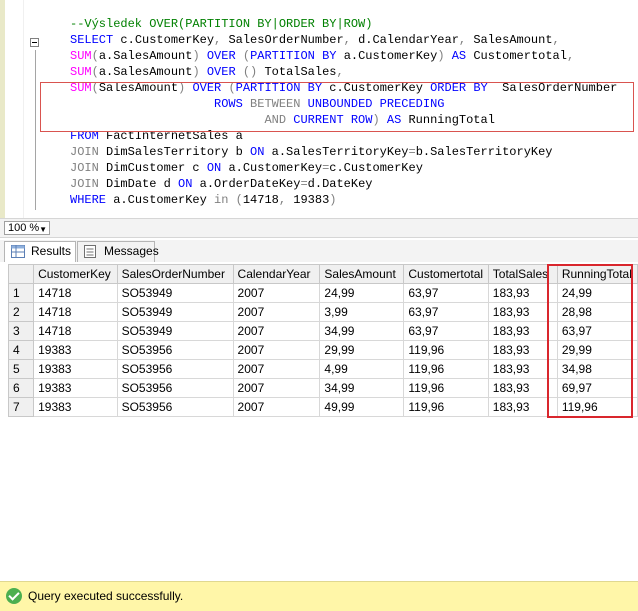 This screenshot has height=611, width=638. What do you see at coordinates (175, 274) in the screenshot?
I see `column-header: SalesOrderNumber` at bounding box center [175, 274].